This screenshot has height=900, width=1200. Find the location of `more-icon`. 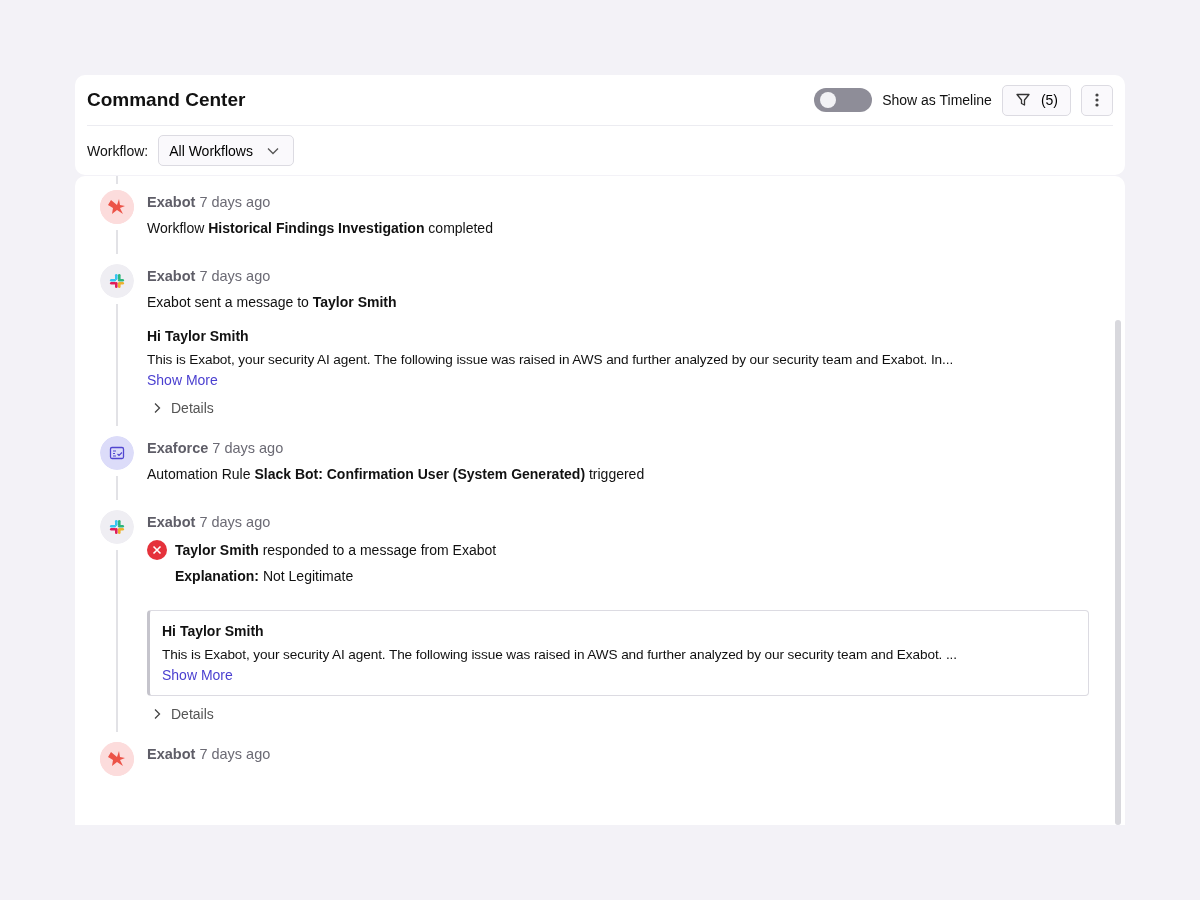

more-icon is located at coordinates (1097, 100).